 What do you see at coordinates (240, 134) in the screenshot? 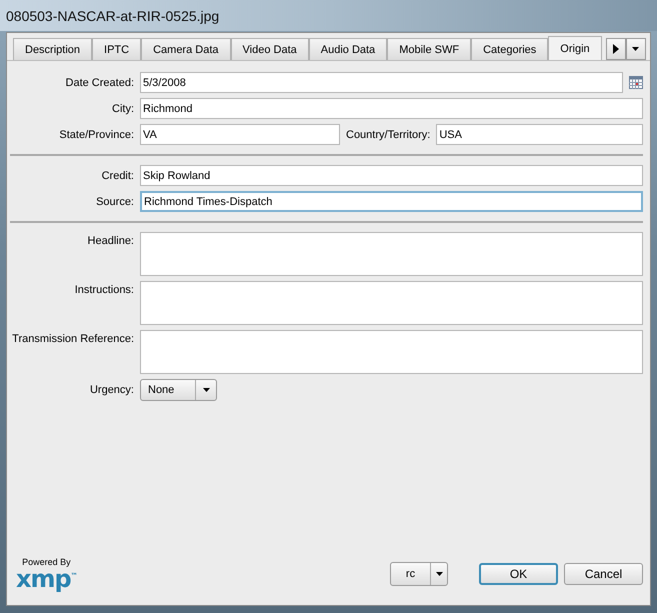
I see `text-field: VA` at bounding box center [240, 134].